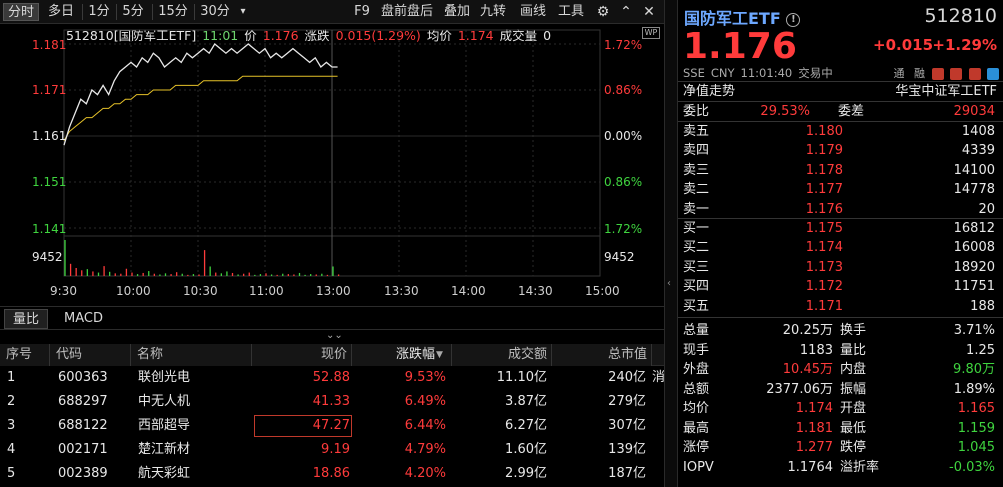 This screenshot has height=487, width=1003. What do you see at coordinates (974, 74) in the screenshot?
I see `bell-icon` at bounding box center [974, 74].